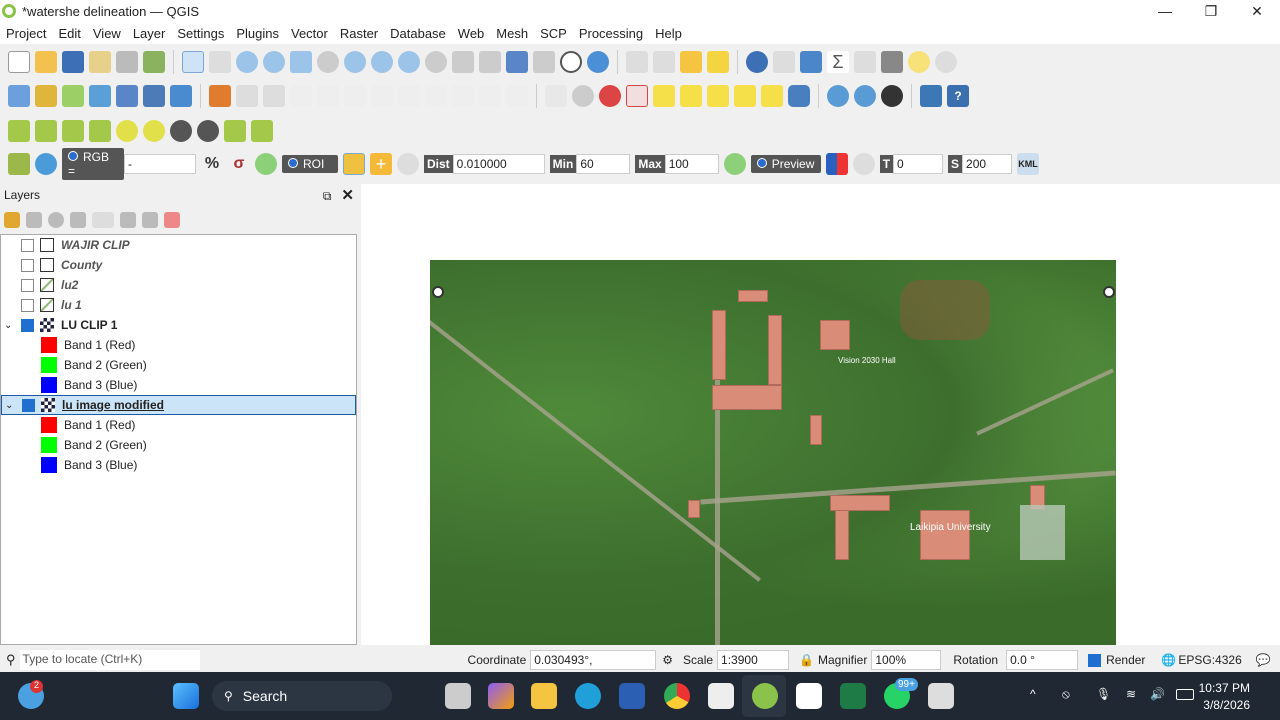  What do you see at coordinates (128, 220) in the screenshot?
I see `expand-all-icon` at bounding box center [128, 220].